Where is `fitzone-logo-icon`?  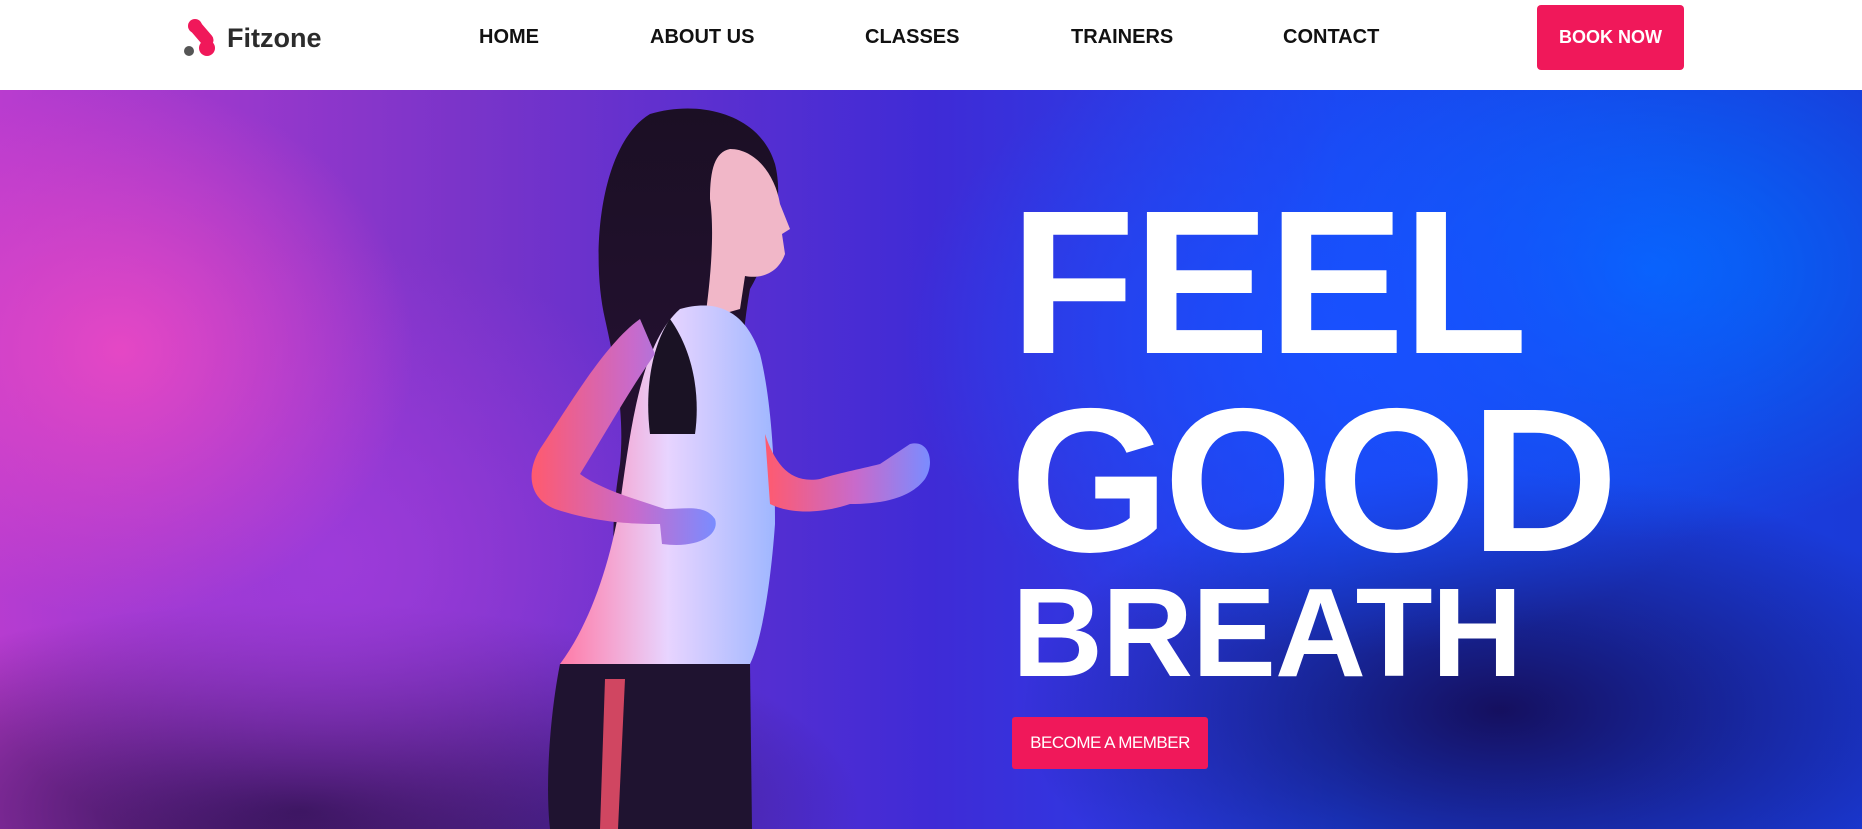
fitzone-logo-icon is located at coordinates (200, 38).